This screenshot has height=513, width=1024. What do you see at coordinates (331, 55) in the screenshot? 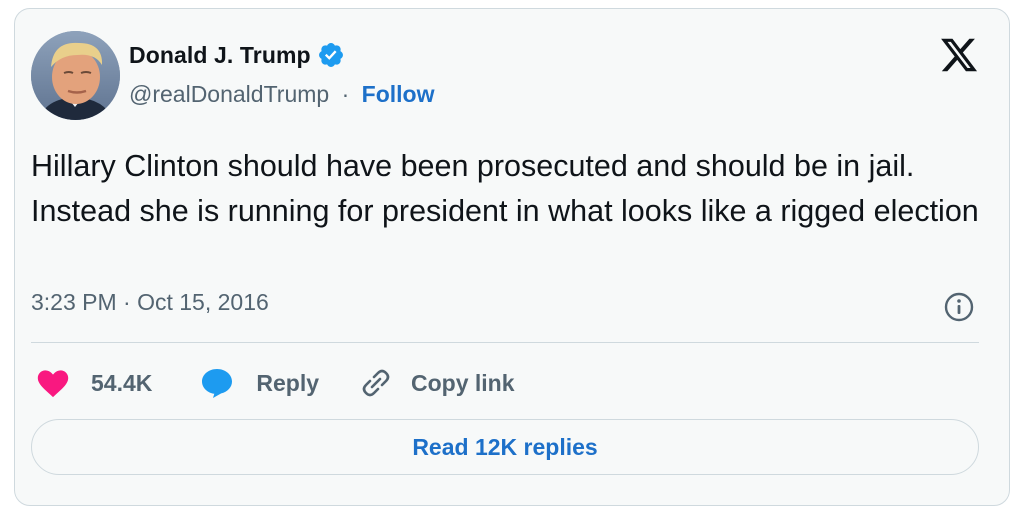
I see `verified-badge-icon` at bounding box center [331, 55].